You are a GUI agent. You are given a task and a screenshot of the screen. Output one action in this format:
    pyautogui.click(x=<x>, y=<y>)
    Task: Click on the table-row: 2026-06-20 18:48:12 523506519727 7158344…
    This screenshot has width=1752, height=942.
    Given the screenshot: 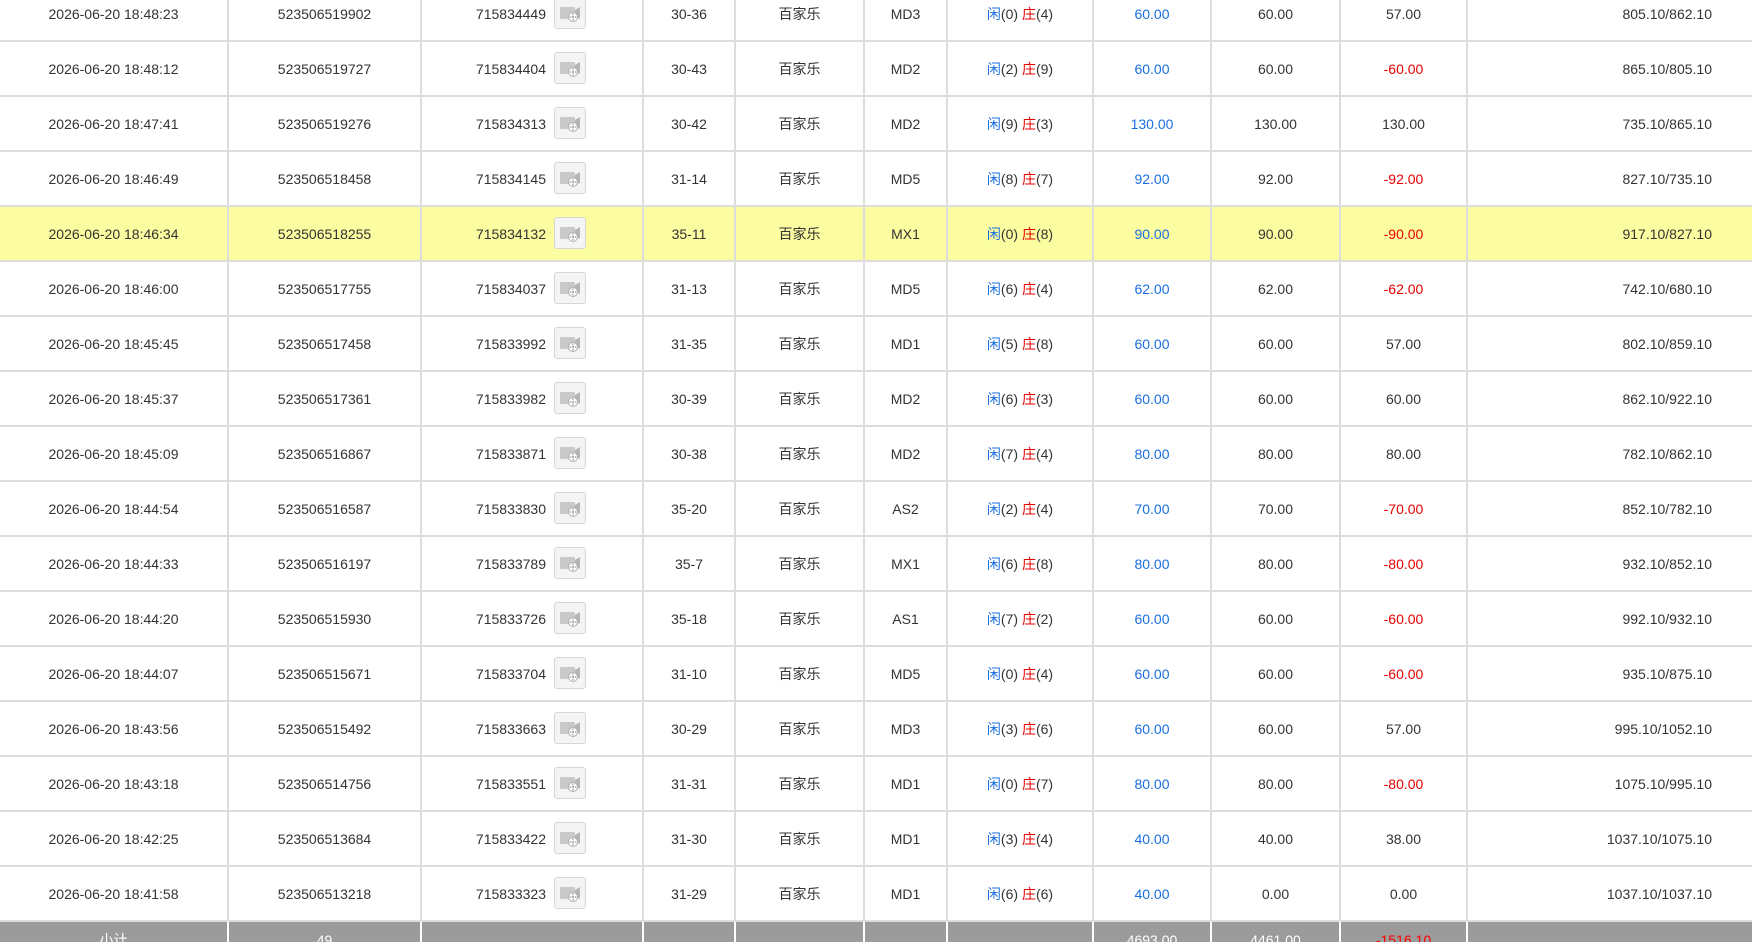 What is the action you would take?
    pyautogui.click(x=876, y=69)
    